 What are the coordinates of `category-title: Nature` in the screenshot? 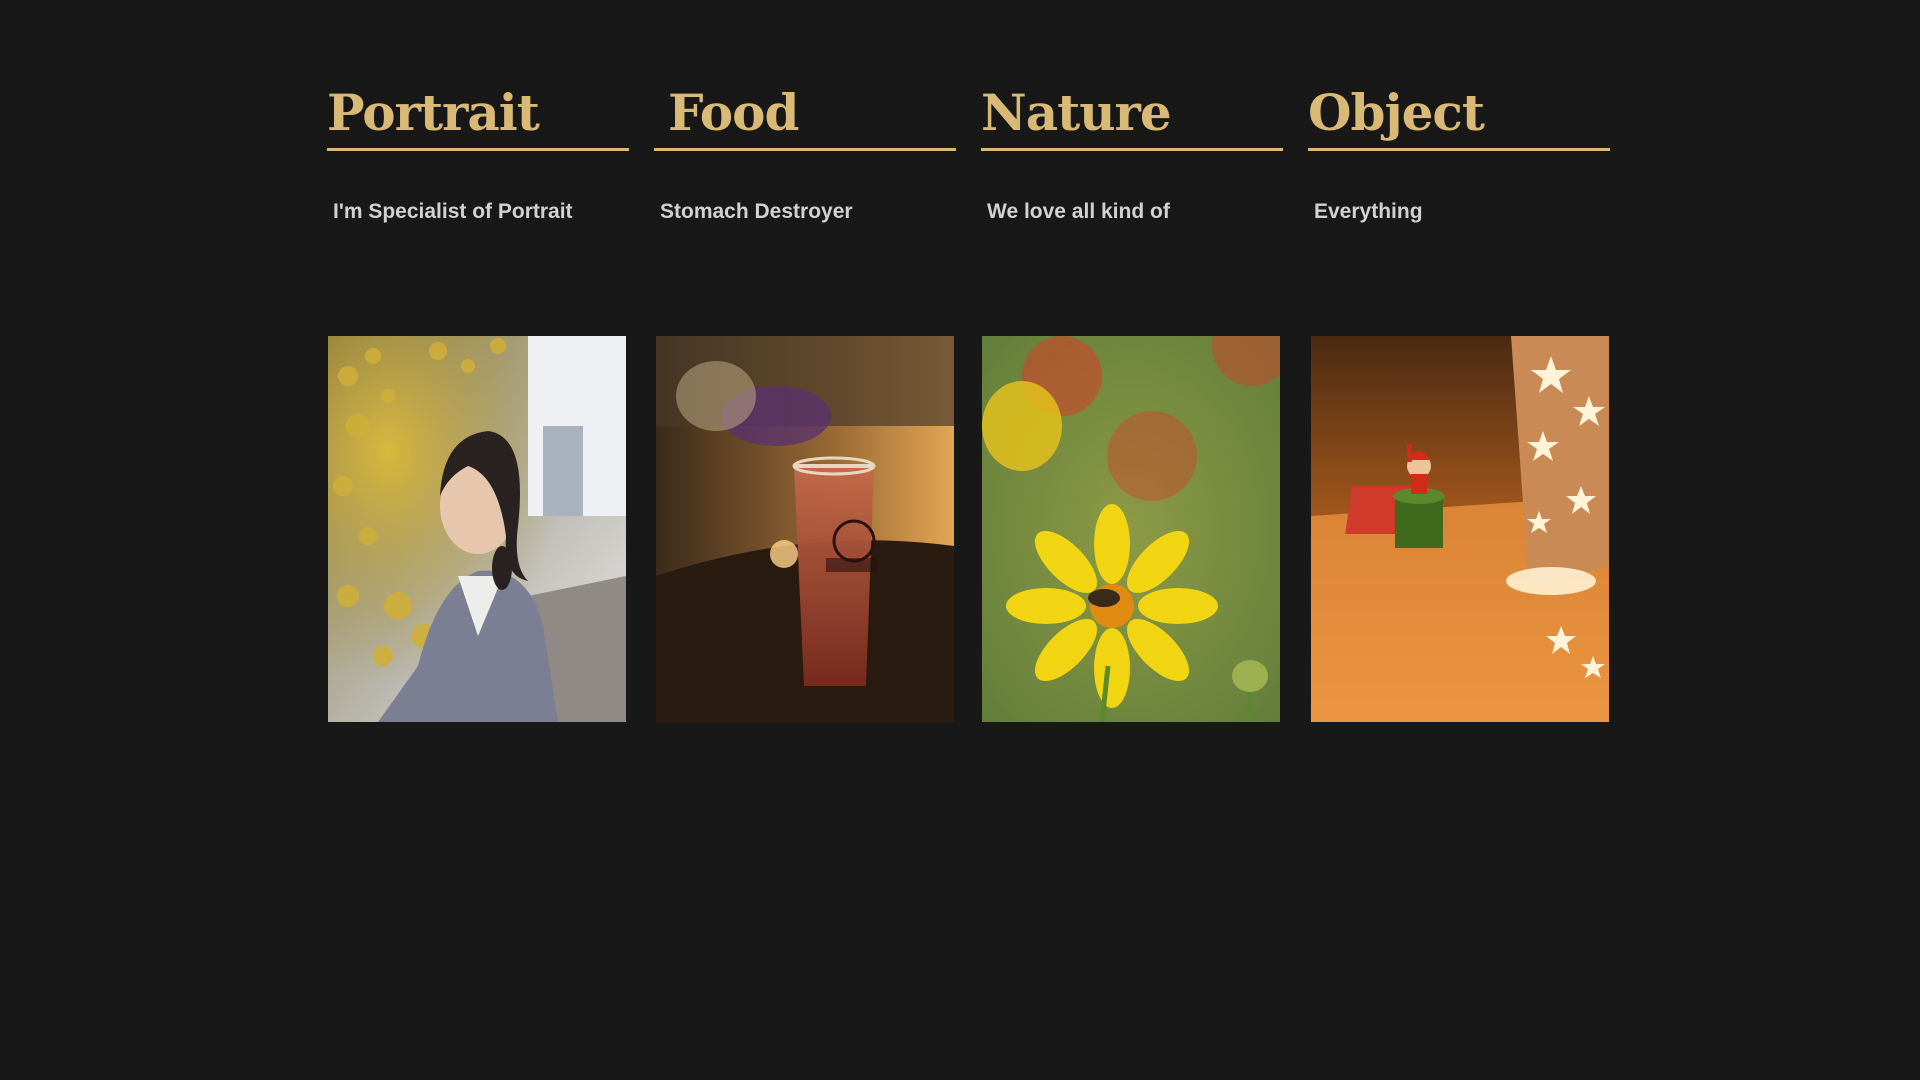 It's located at (1076, 112).